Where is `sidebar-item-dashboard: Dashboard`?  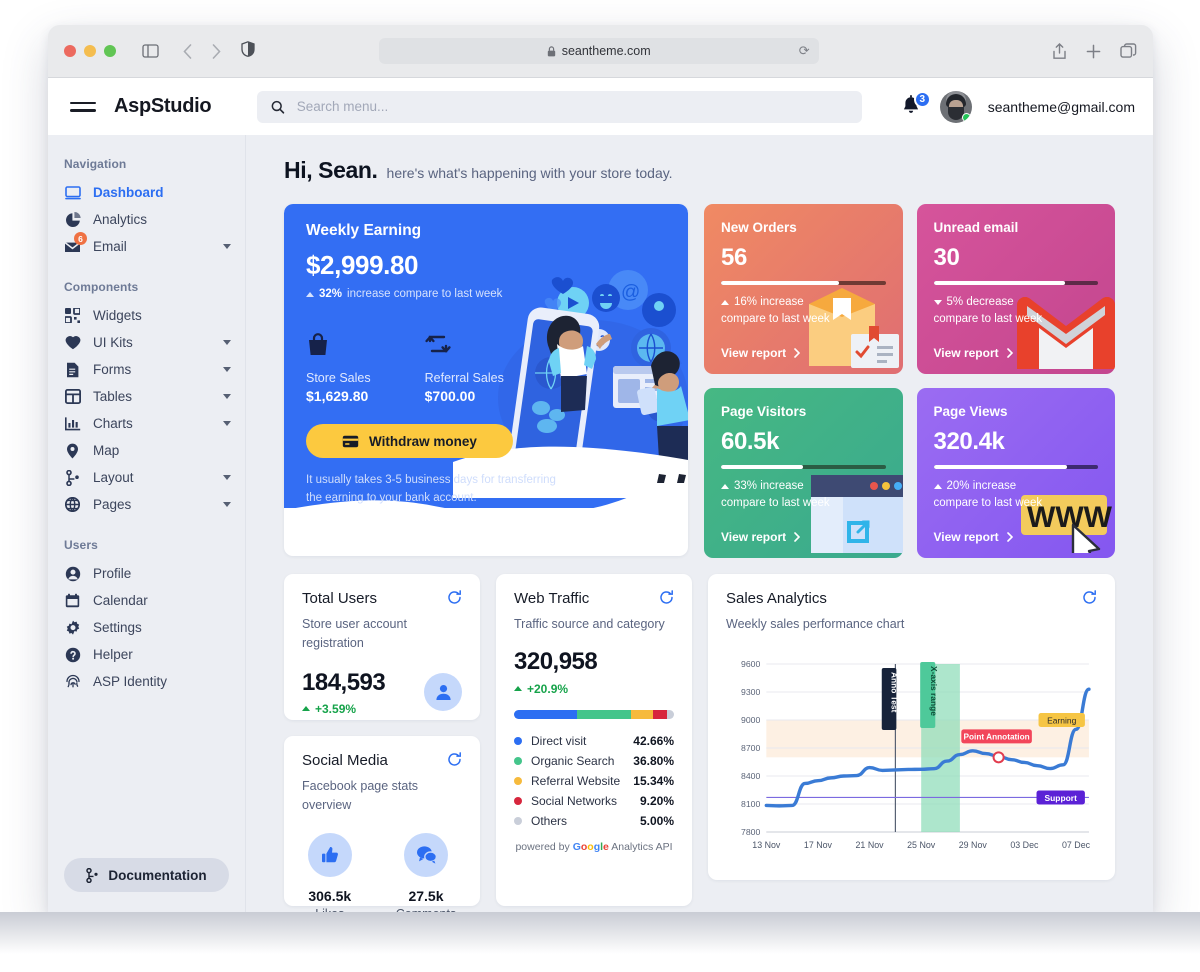
sidebar-item-dashboard: Dashboard is located at coordinates (146, 192).